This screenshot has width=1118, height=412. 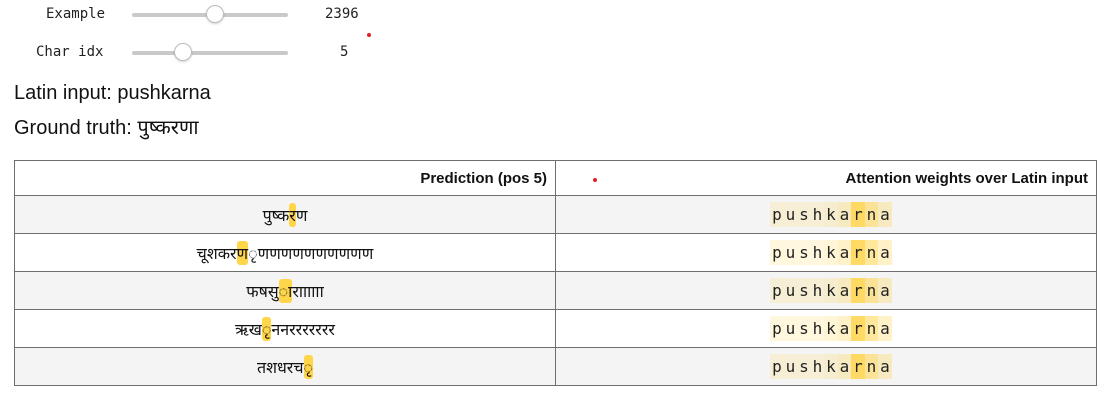 I want to click on prediction-cell: तशधरचृ, so click(x=285, y=366).